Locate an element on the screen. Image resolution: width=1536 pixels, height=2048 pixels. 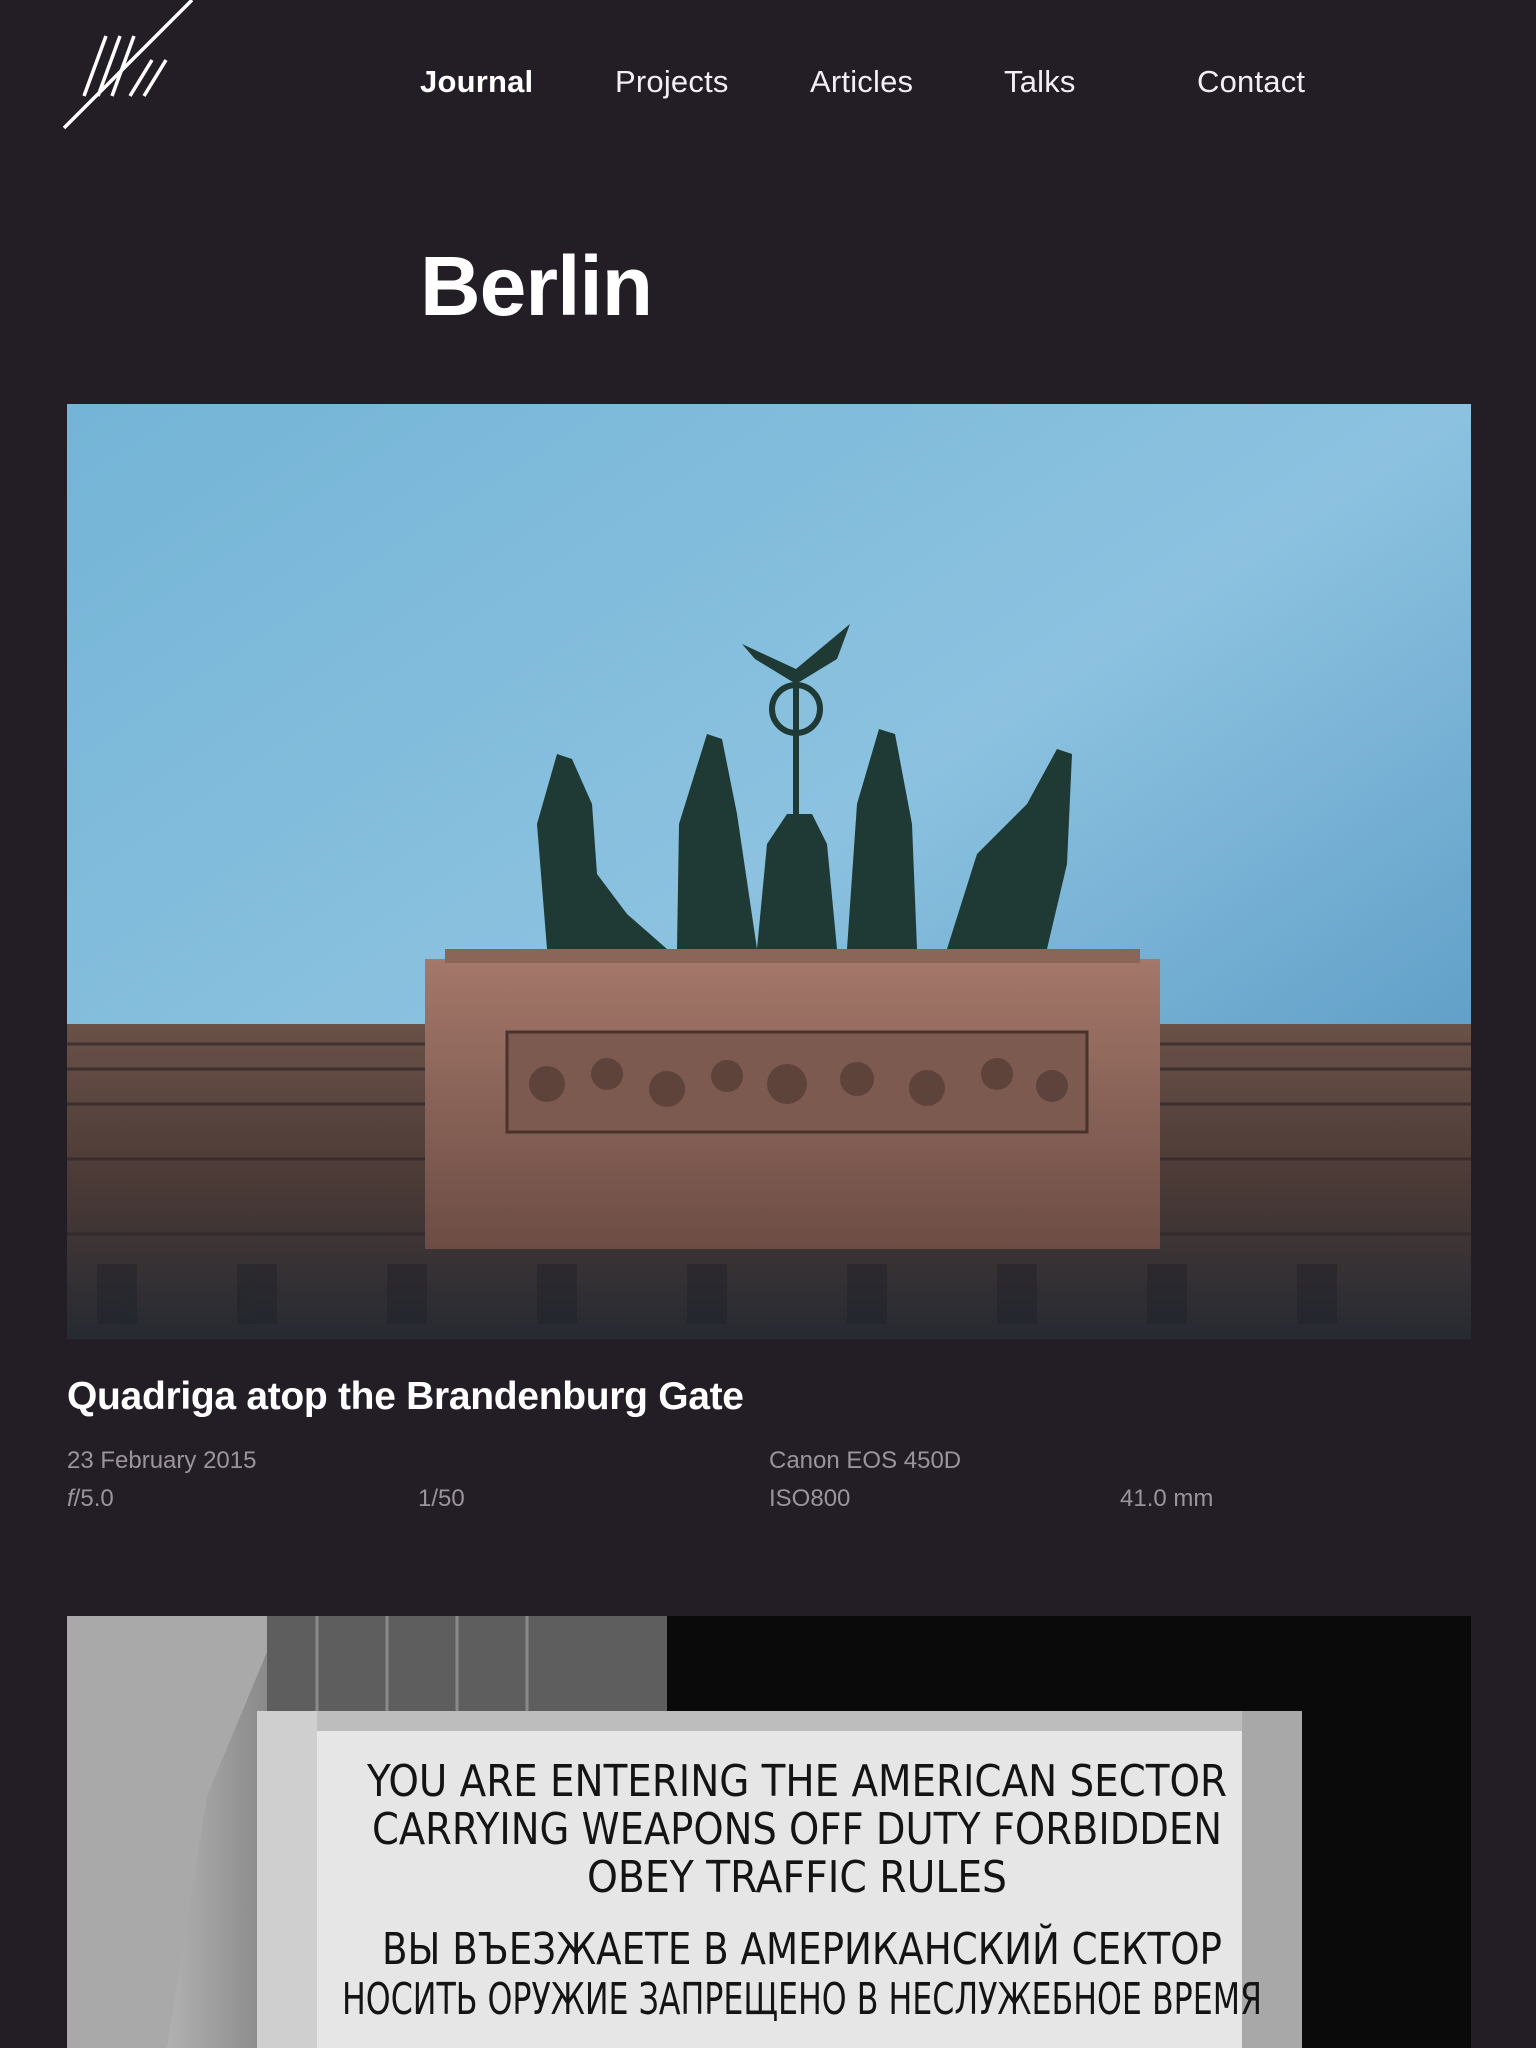
main-nav: Journal Projects Articles Talks Contact is located at coordinates (768, 84).